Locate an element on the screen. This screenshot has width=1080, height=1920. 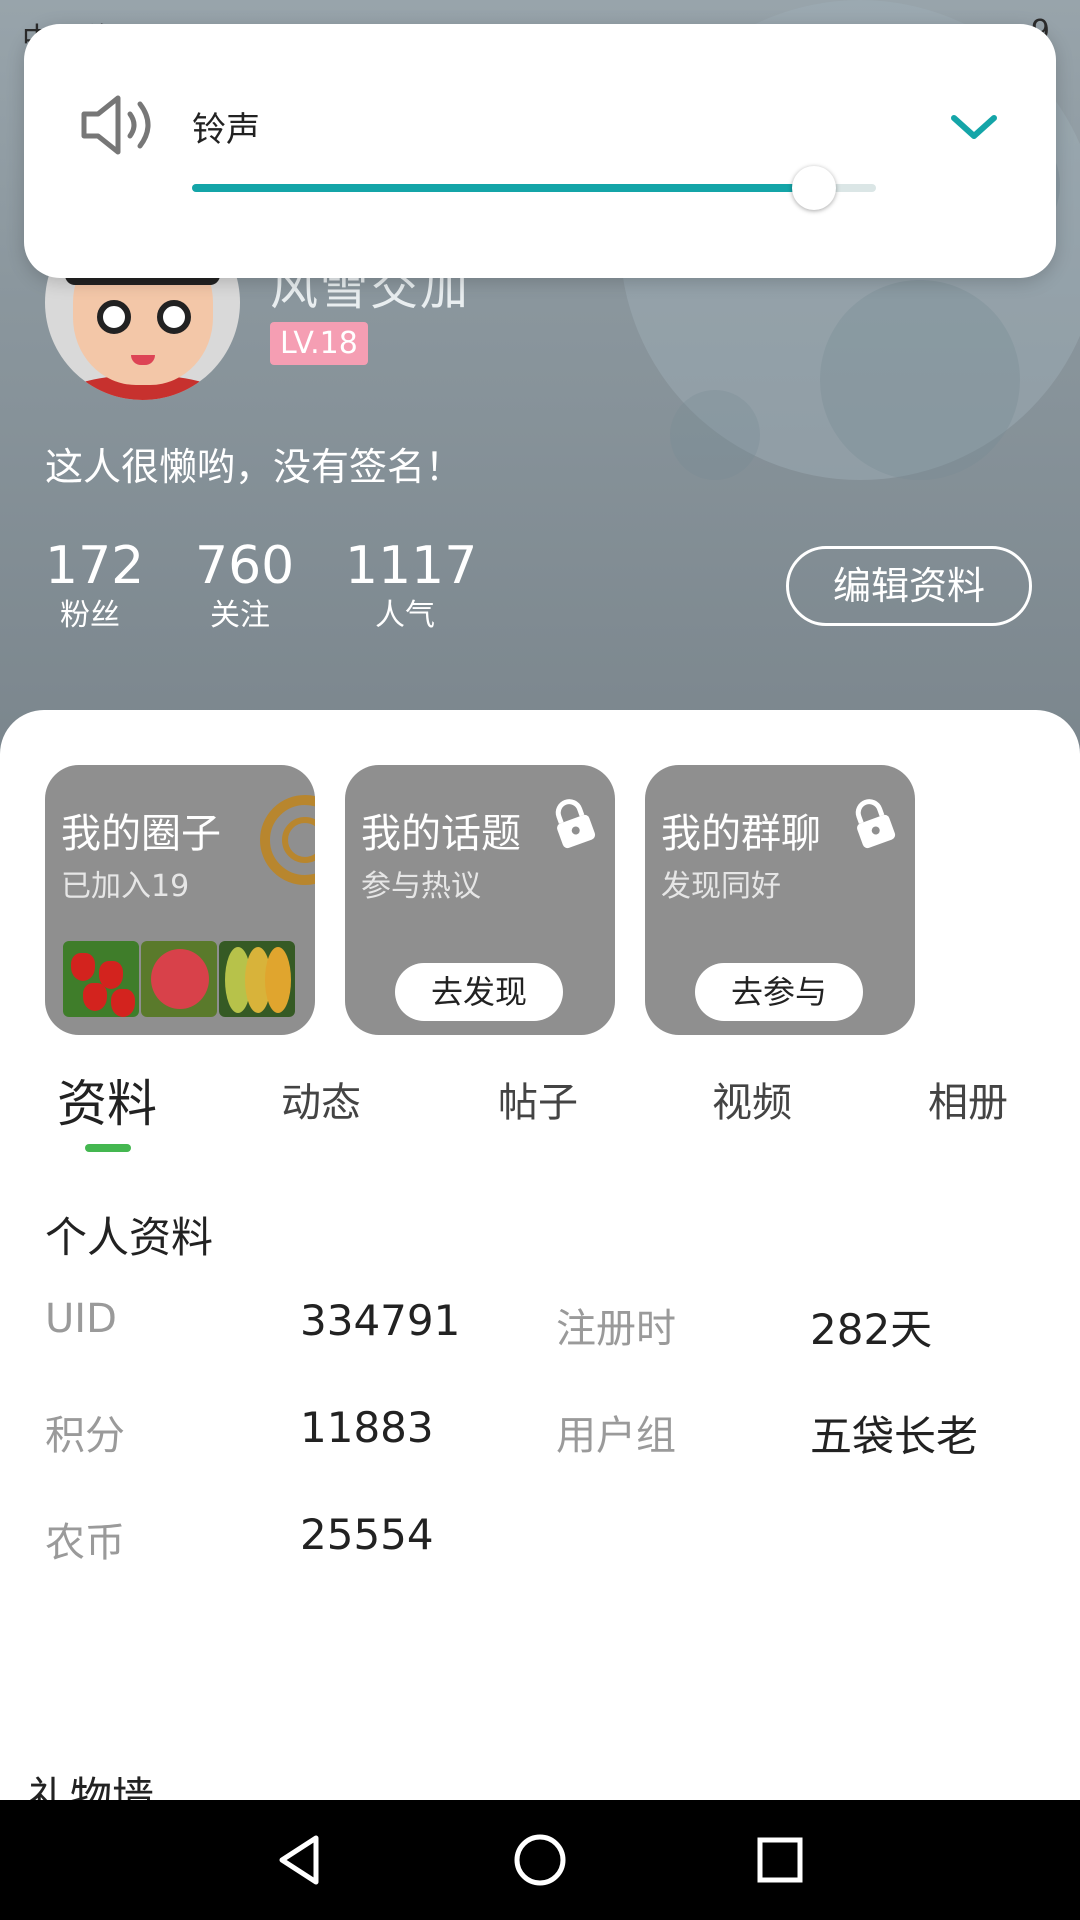
volume-slider-thumb is located at coordinates (814, 188).